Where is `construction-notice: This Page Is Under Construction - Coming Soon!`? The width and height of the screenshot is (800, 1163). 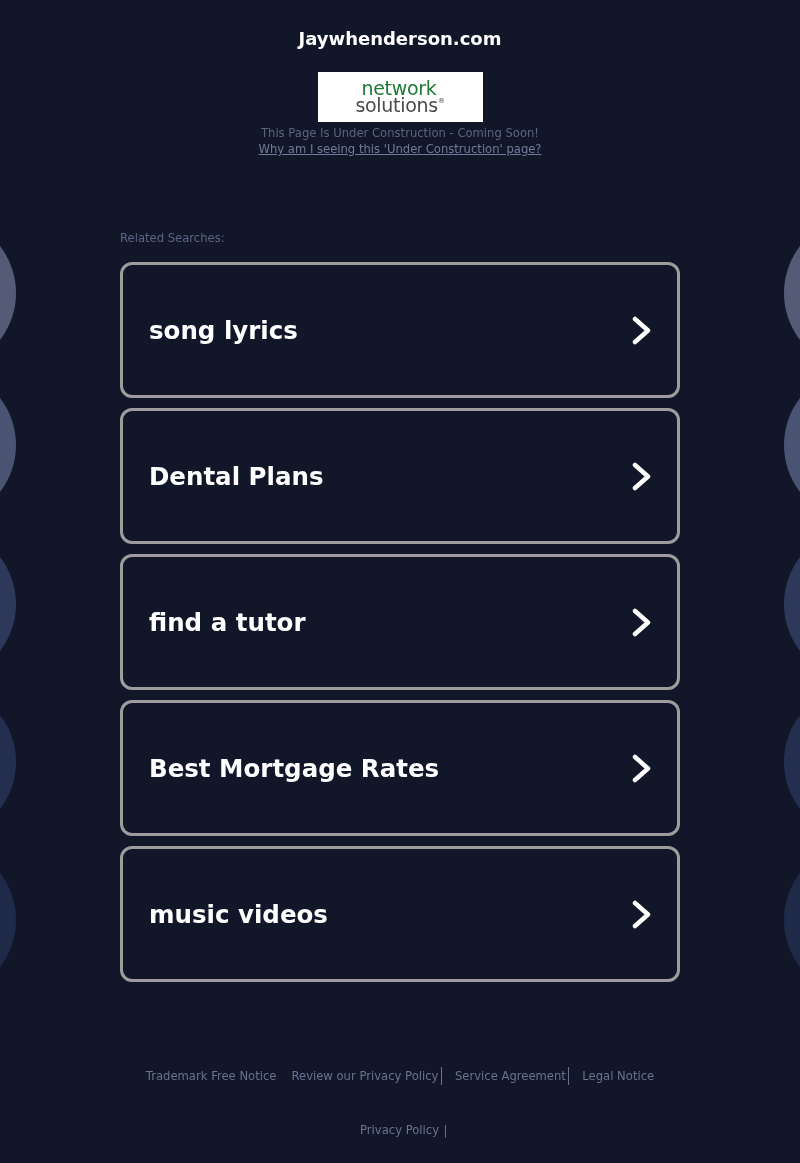
construction-notice: This Page Is Under Construction - Coming Soon! is located at coordinates (400, 133).